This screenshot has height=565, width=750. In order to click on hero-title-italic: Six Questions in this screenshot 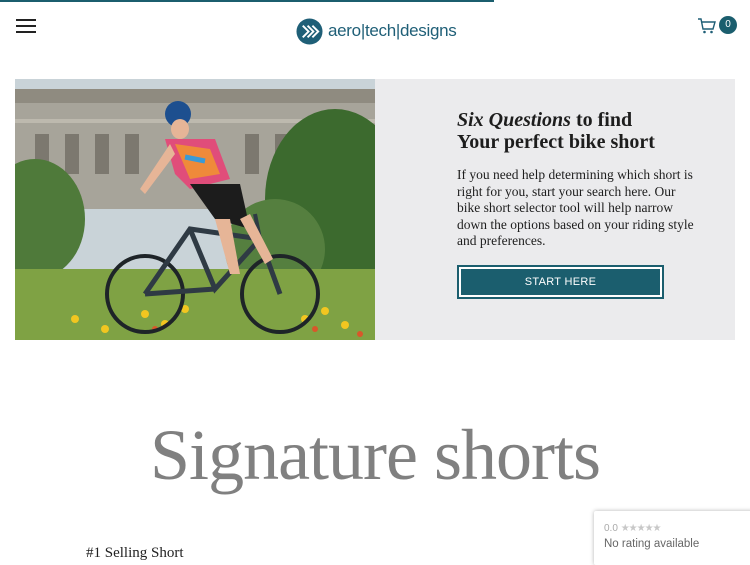, I will do `click(514, 120)`.